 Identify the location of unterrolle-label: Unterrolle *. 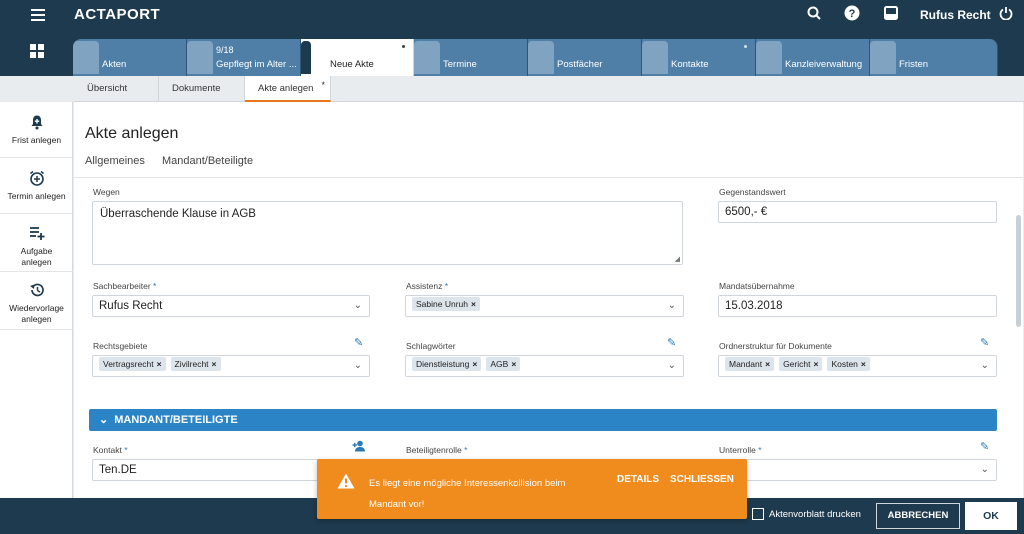
(740, 450).